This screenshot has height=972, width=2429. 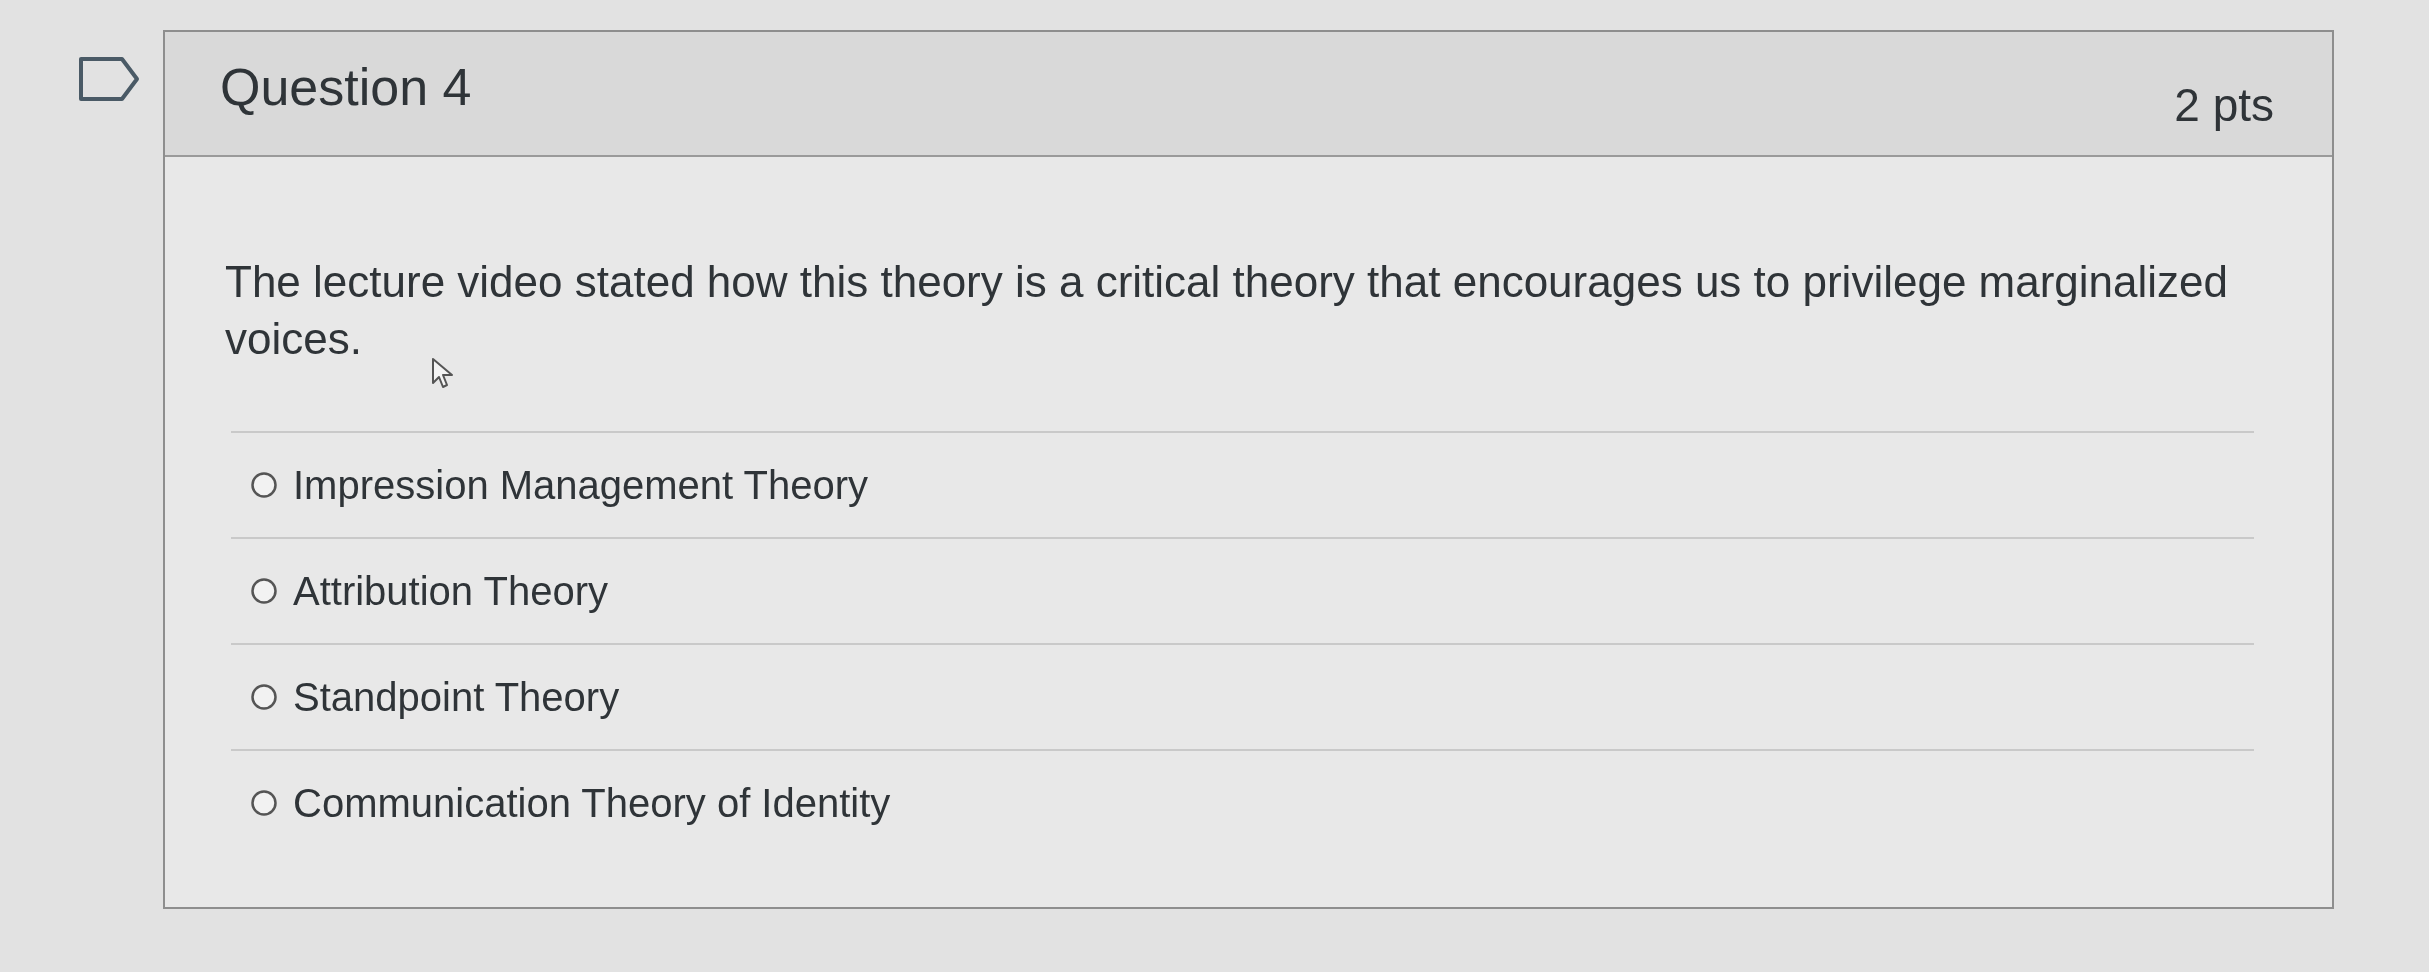 I want to click on mouse-pointer-icon, so click(x=443, y=373).